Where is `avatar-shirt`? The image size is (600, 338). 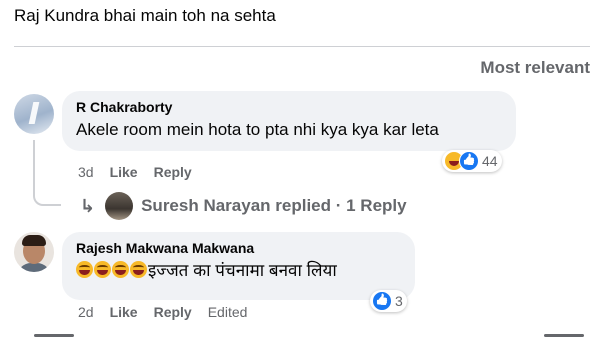
avatar-shirt is located at coordinates (34, 267).